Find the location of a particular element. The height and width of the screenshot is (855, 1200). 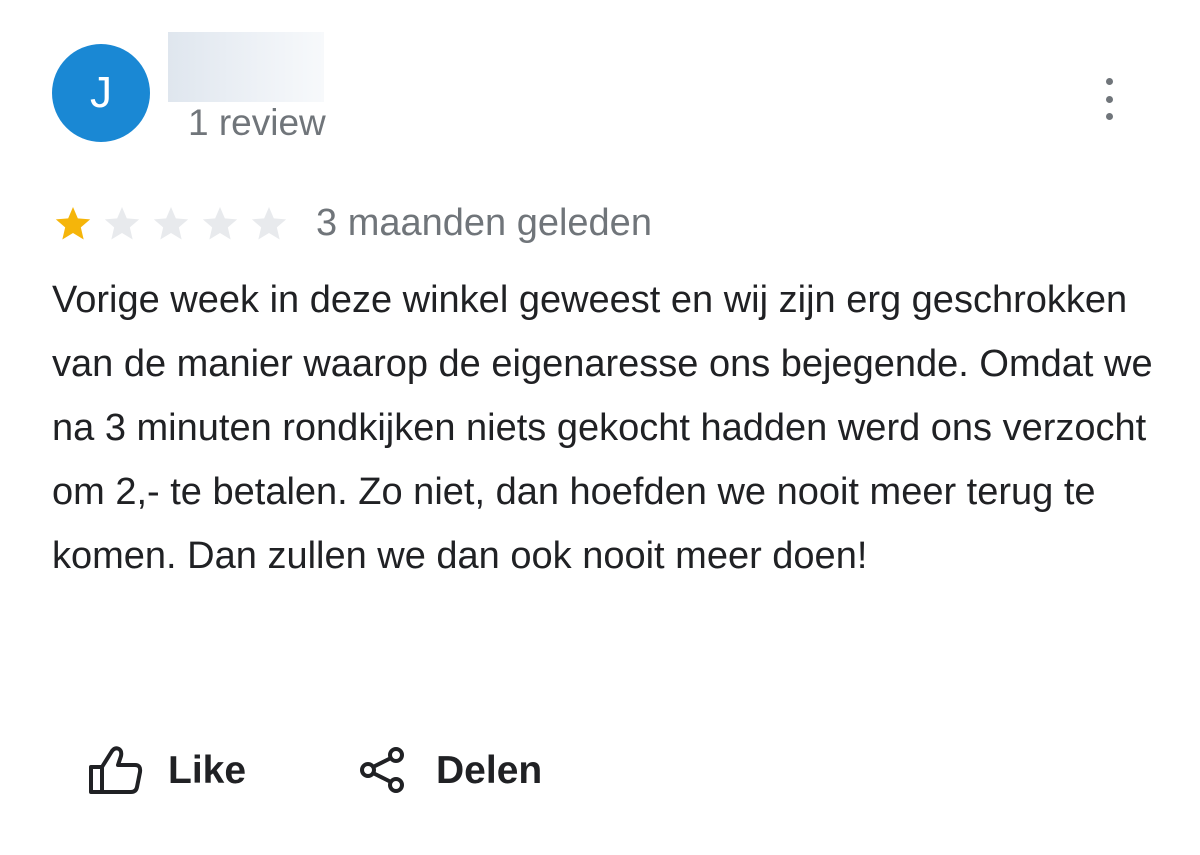

share-label: Delen is located at coordinates (489, 770).